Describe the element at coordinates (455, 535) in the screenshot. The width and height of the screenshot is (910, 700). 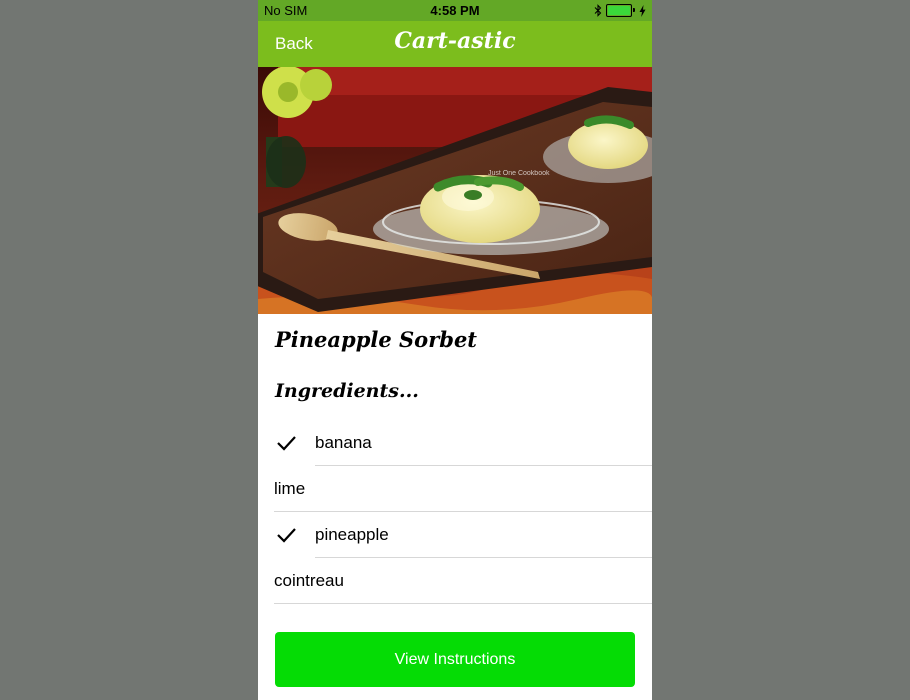
I see `ingredient-row: pineapple` at that location.